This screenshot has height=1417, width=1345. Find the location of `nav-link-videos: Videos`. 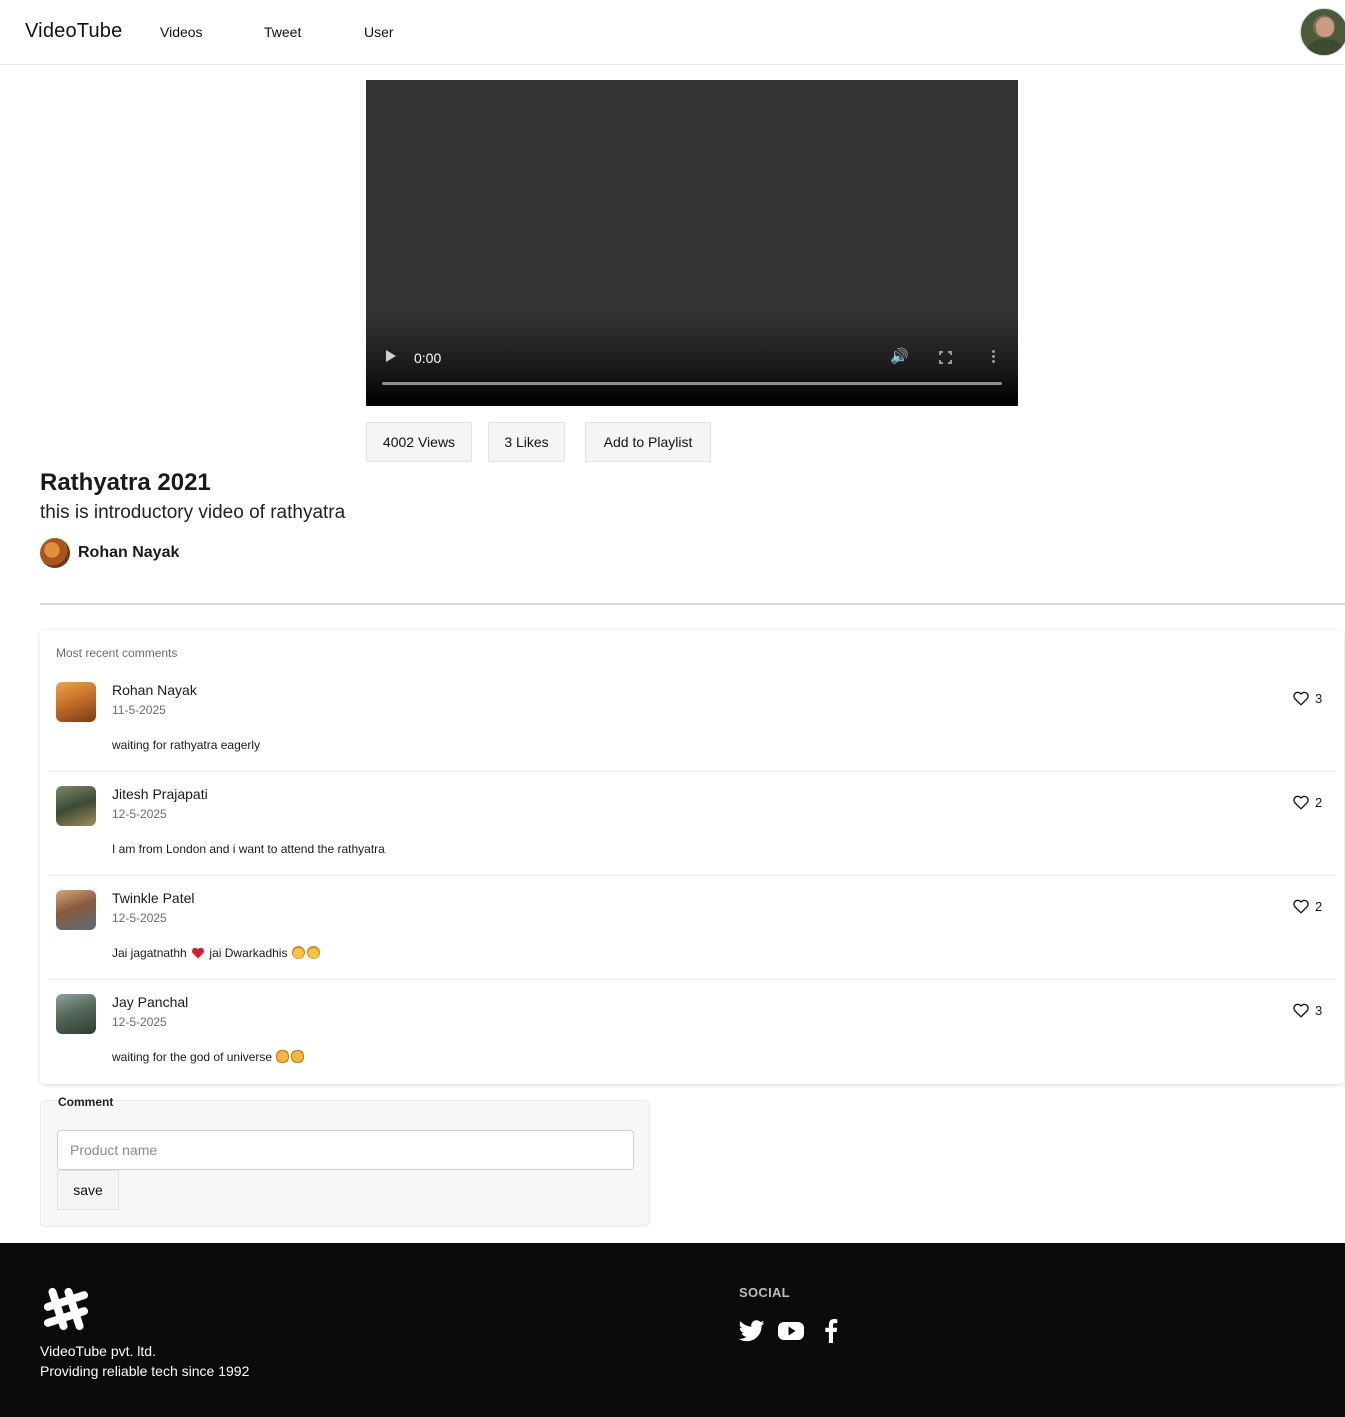

nav-link-videos: Videos is located at coordinates (181, 32).